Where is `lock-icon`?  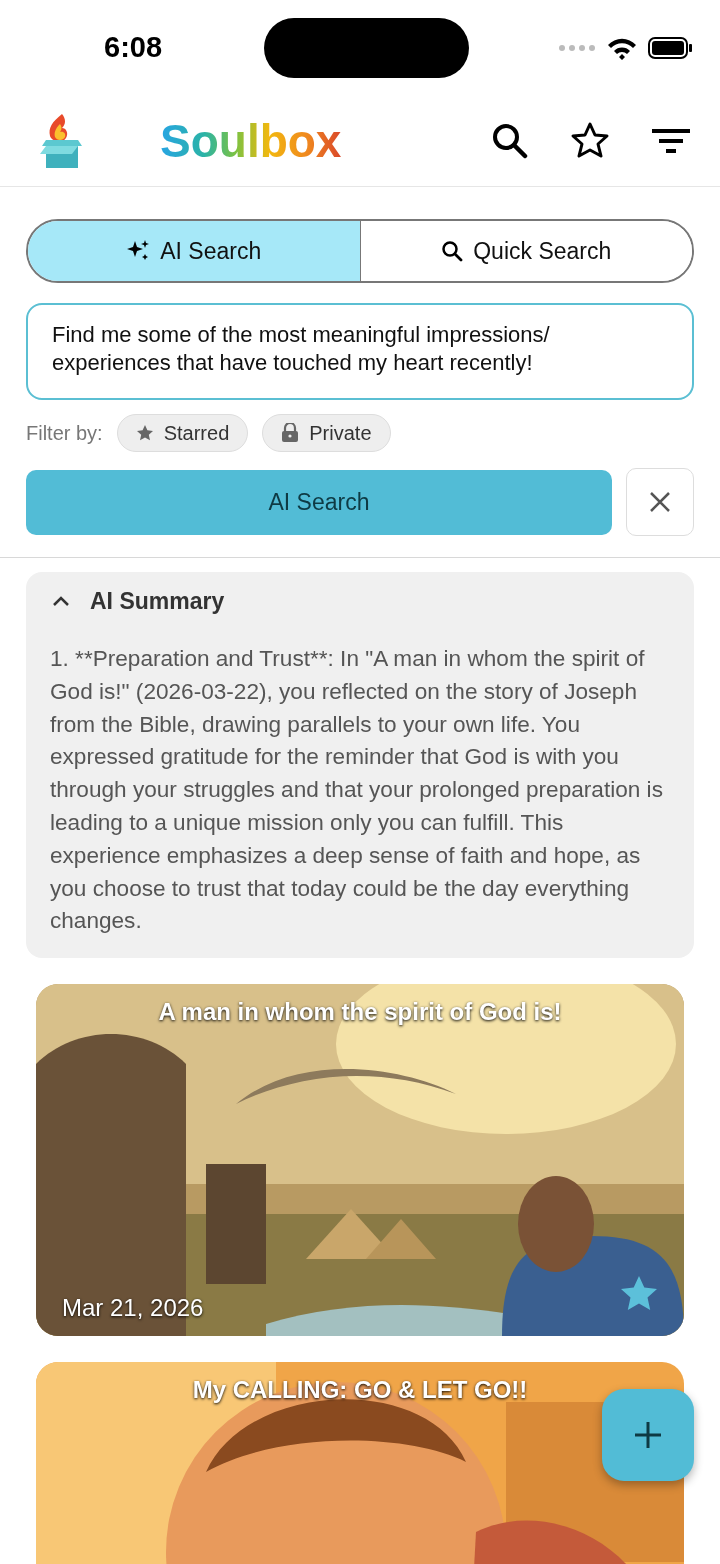
lock-icon is located at coordinates (290, 433).